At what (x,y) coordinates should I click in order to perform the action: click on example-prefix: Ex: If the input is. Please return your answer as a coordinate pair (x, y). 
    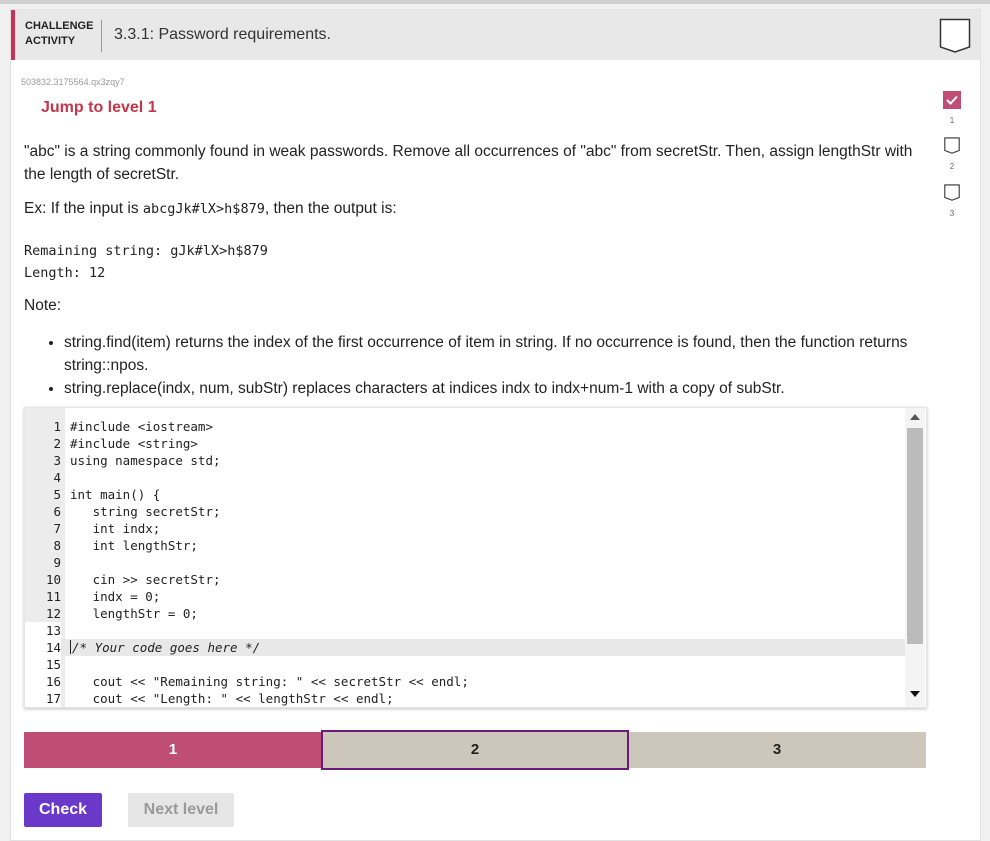
    Looking at the image, I should click on (83, 208).